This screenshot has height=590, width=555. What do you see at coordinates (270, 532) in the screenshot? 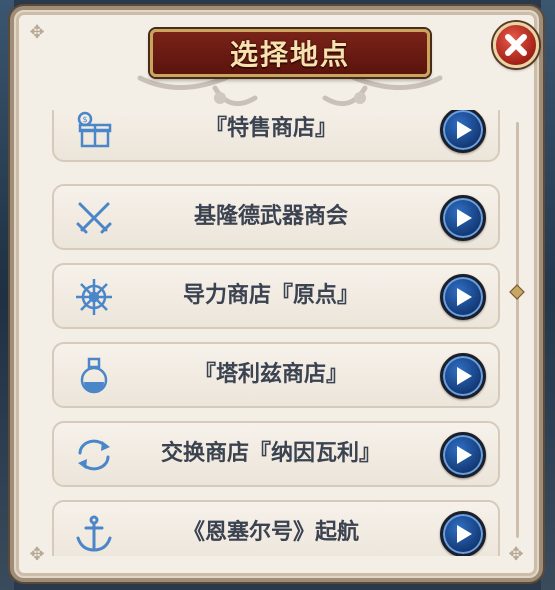
I see `list-item-label: 《恩塞尔号》起航` at bounding box center [270, 532].